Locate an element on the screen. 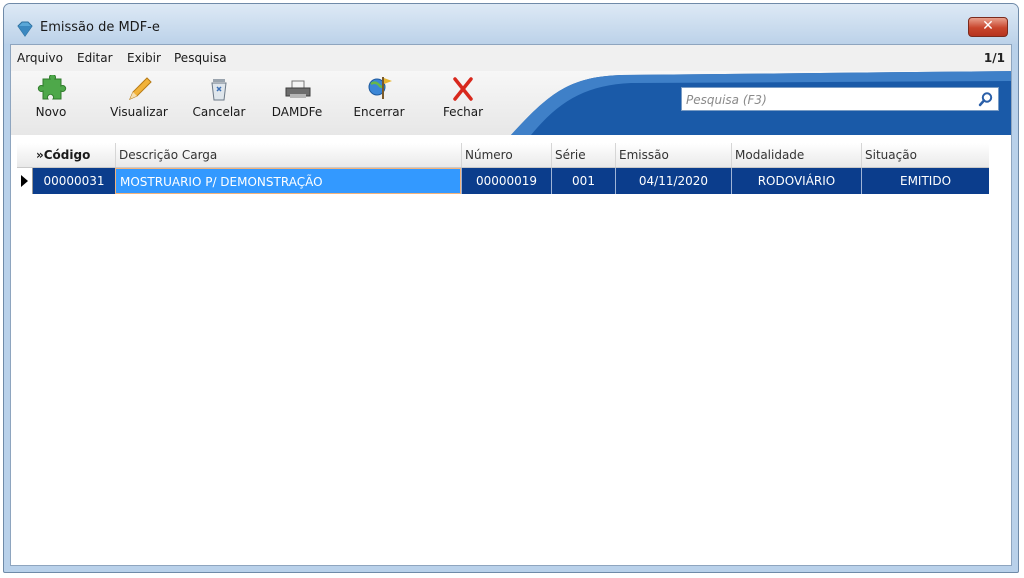 The width and height of the screenshot is (1024, 578). cell-descricao: MOSTRUARIO P/ DEMONSTRAÇÃO is located at coordinates (288, 181).